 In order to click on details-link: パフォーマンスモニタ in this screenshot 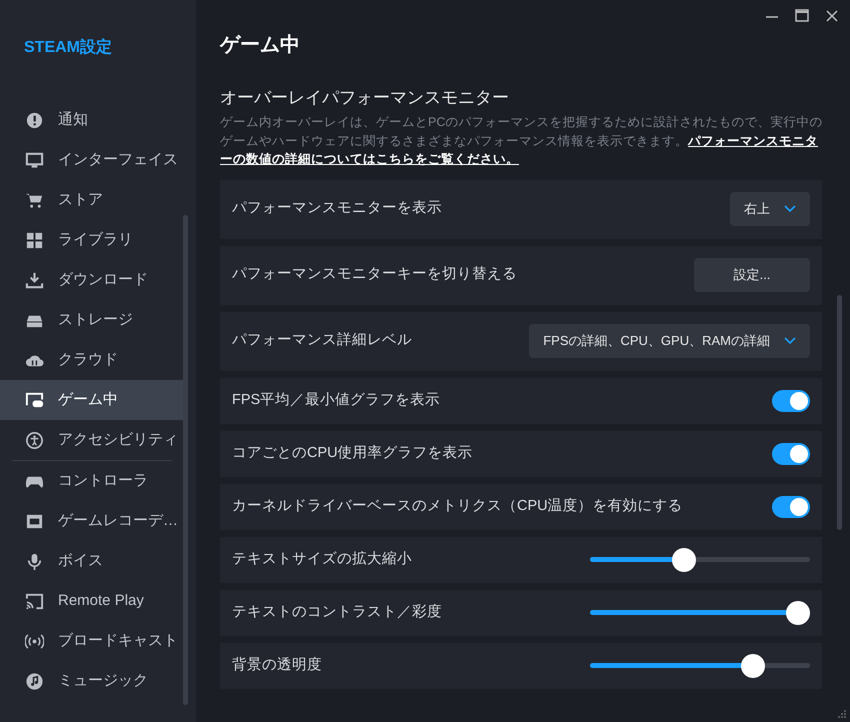, I will do `click(753, 141)`.